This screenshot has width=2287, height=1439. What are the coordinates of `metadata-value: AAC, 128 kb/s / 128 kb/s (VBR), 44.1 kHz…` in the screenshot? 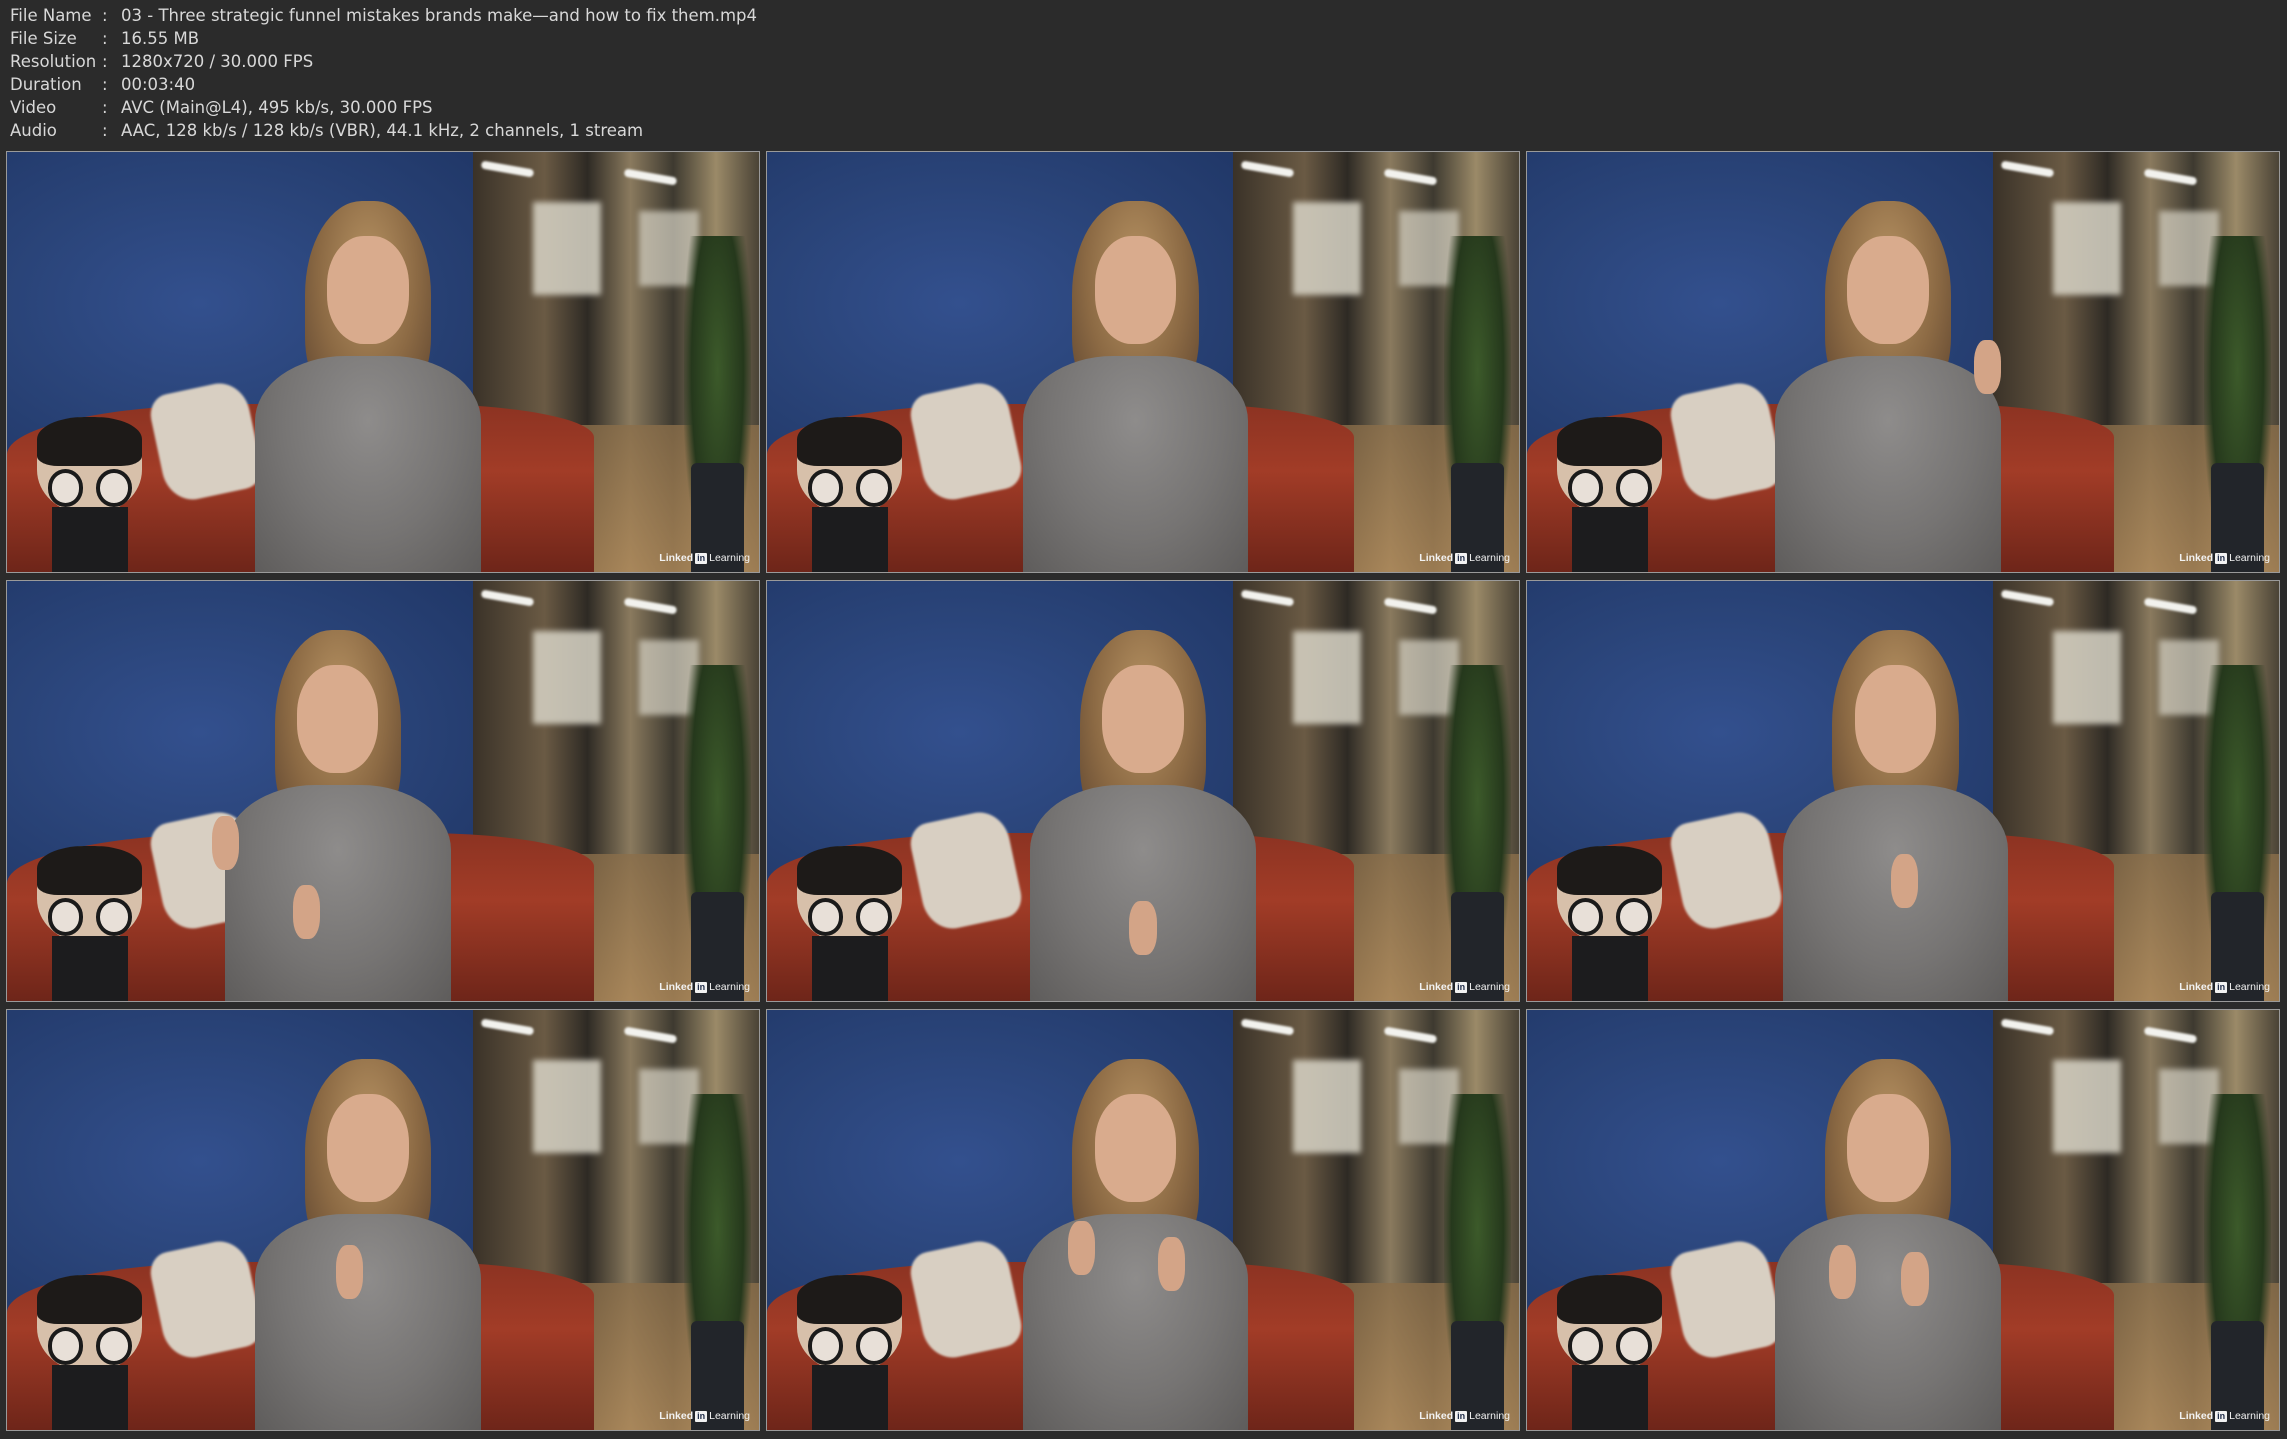 It's located at (382, 130).